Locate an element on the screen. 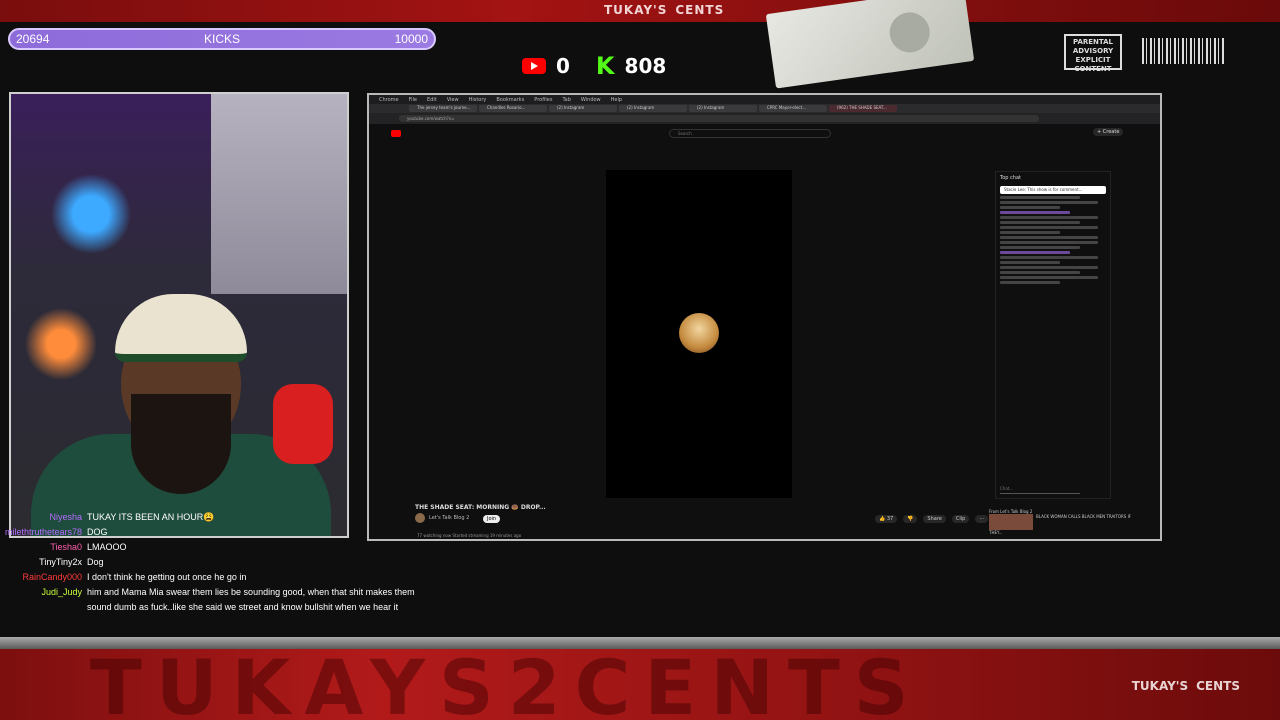  youtube-header: Search + Create is located at coordinates (764, 134).